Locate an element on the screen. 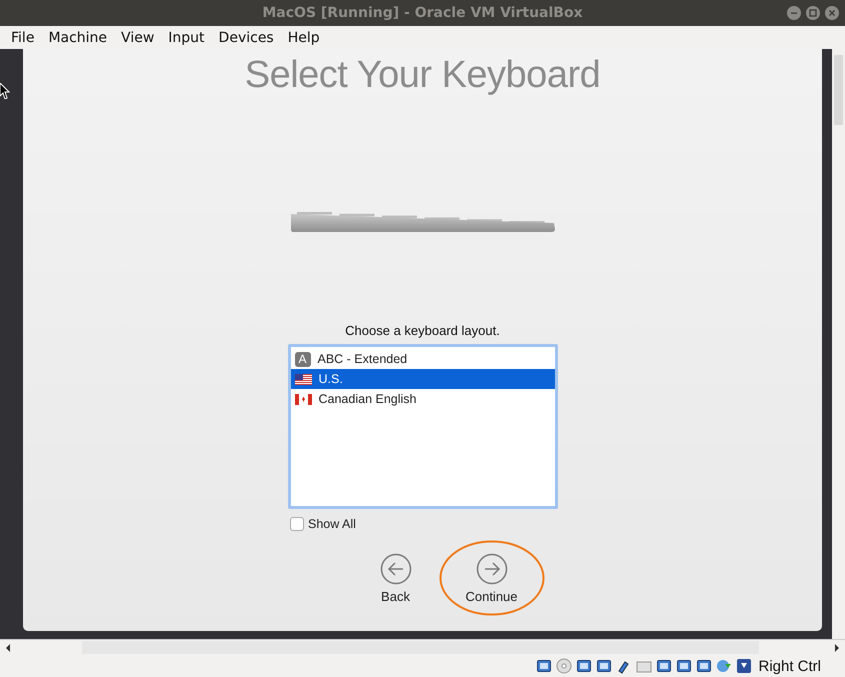 Image resolution: width=845 pixels, height=677 pixels. checkbox-label: Show All is located at coordinates (332, 524).